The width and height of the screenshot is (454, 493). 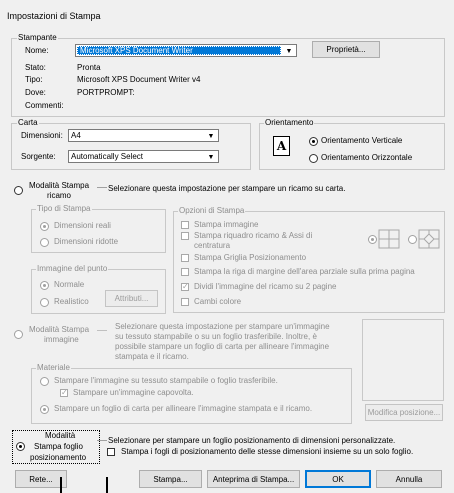 I want to click on portrait-radio, so click(x=313, y=141).